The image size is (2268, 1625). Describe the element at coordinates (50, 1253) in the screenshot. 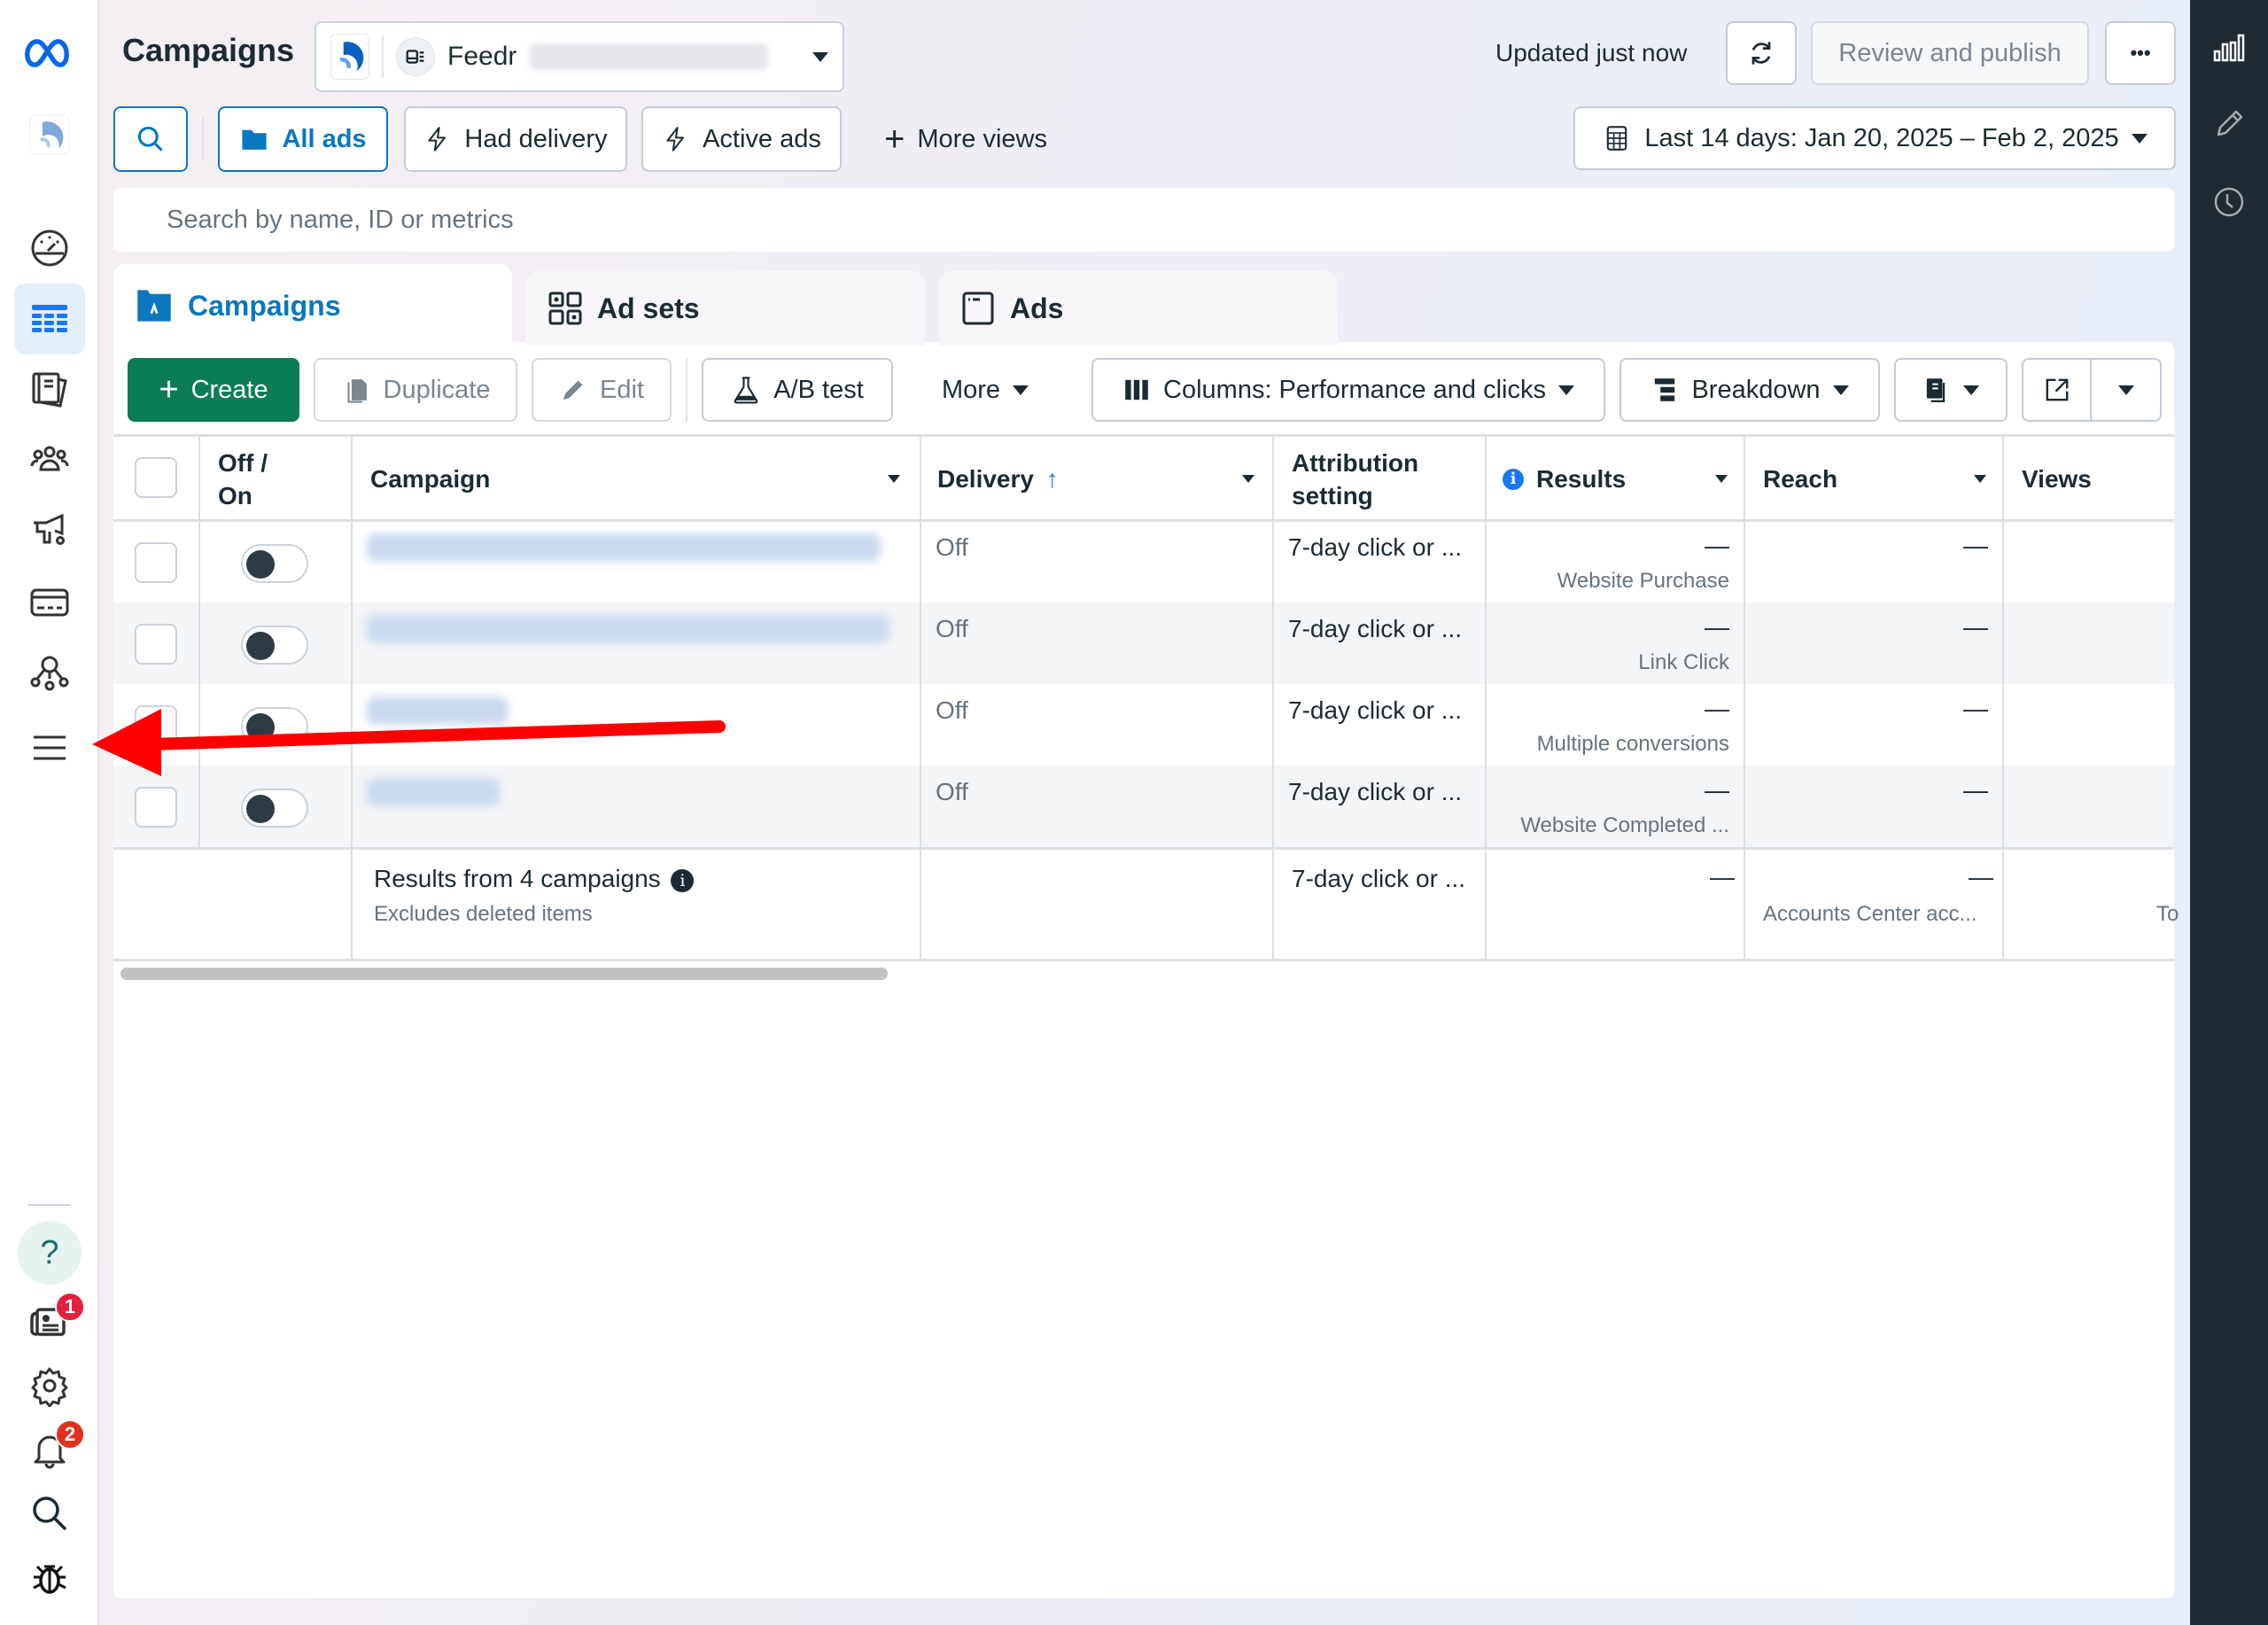

I see `help-icon: ?` at that location.